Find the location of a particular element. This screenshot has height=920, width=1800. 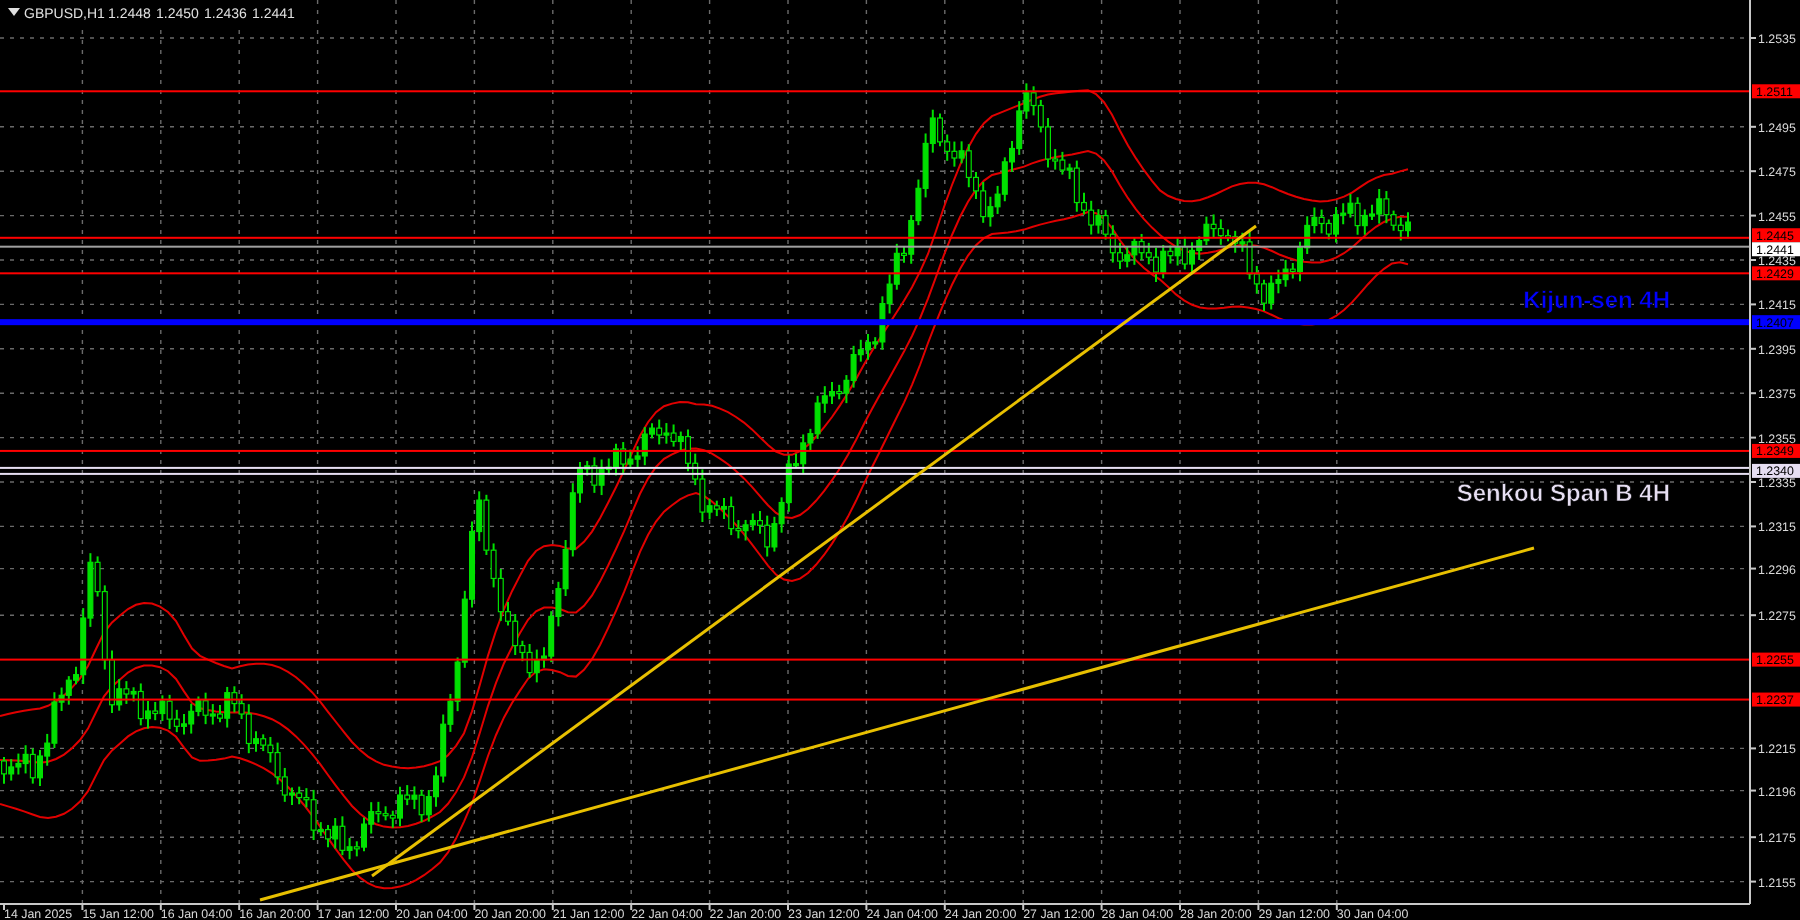

level-caption: Kijun-sen 4H is located at coordinates (1596, 300).